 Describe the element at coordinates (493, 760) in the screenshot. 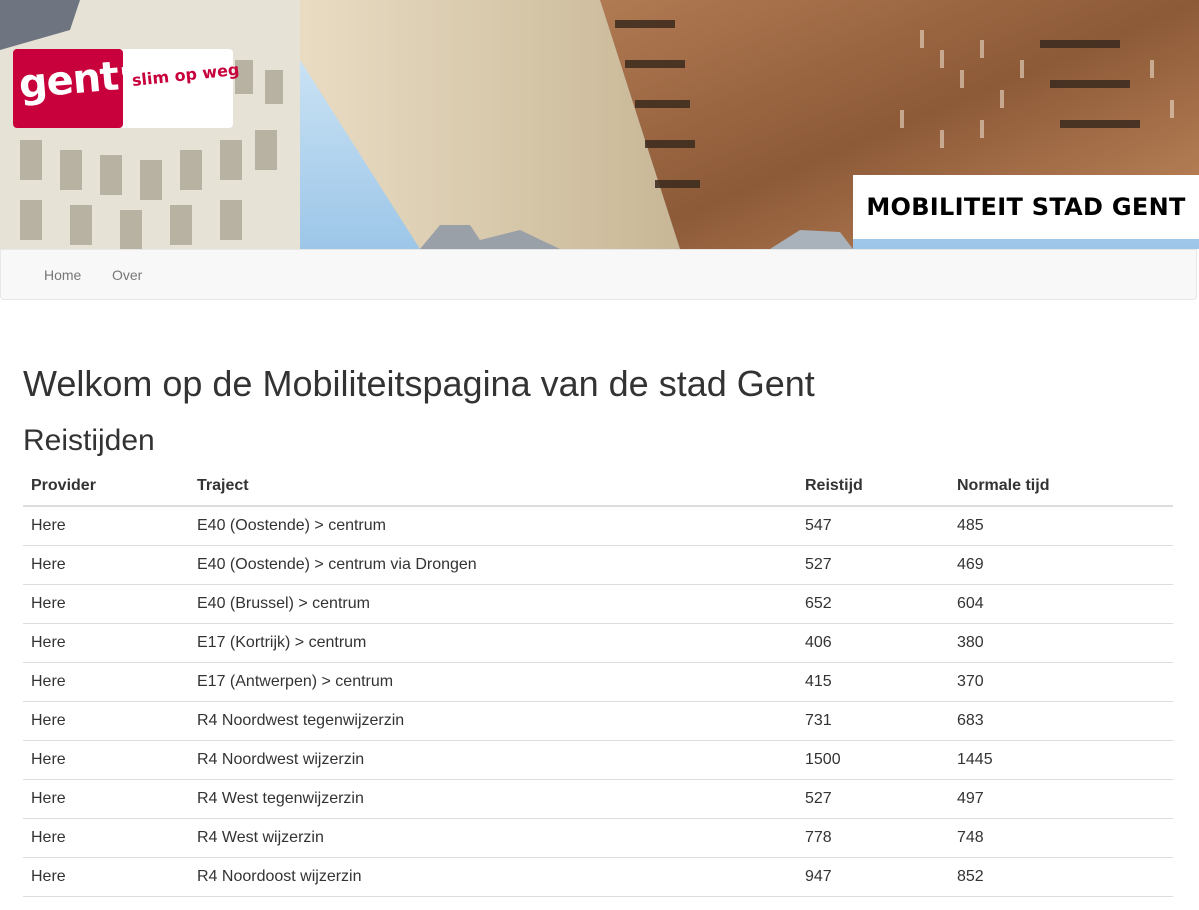

I see `cell-traject: R4 Noordwest wijzerzin` at that location.